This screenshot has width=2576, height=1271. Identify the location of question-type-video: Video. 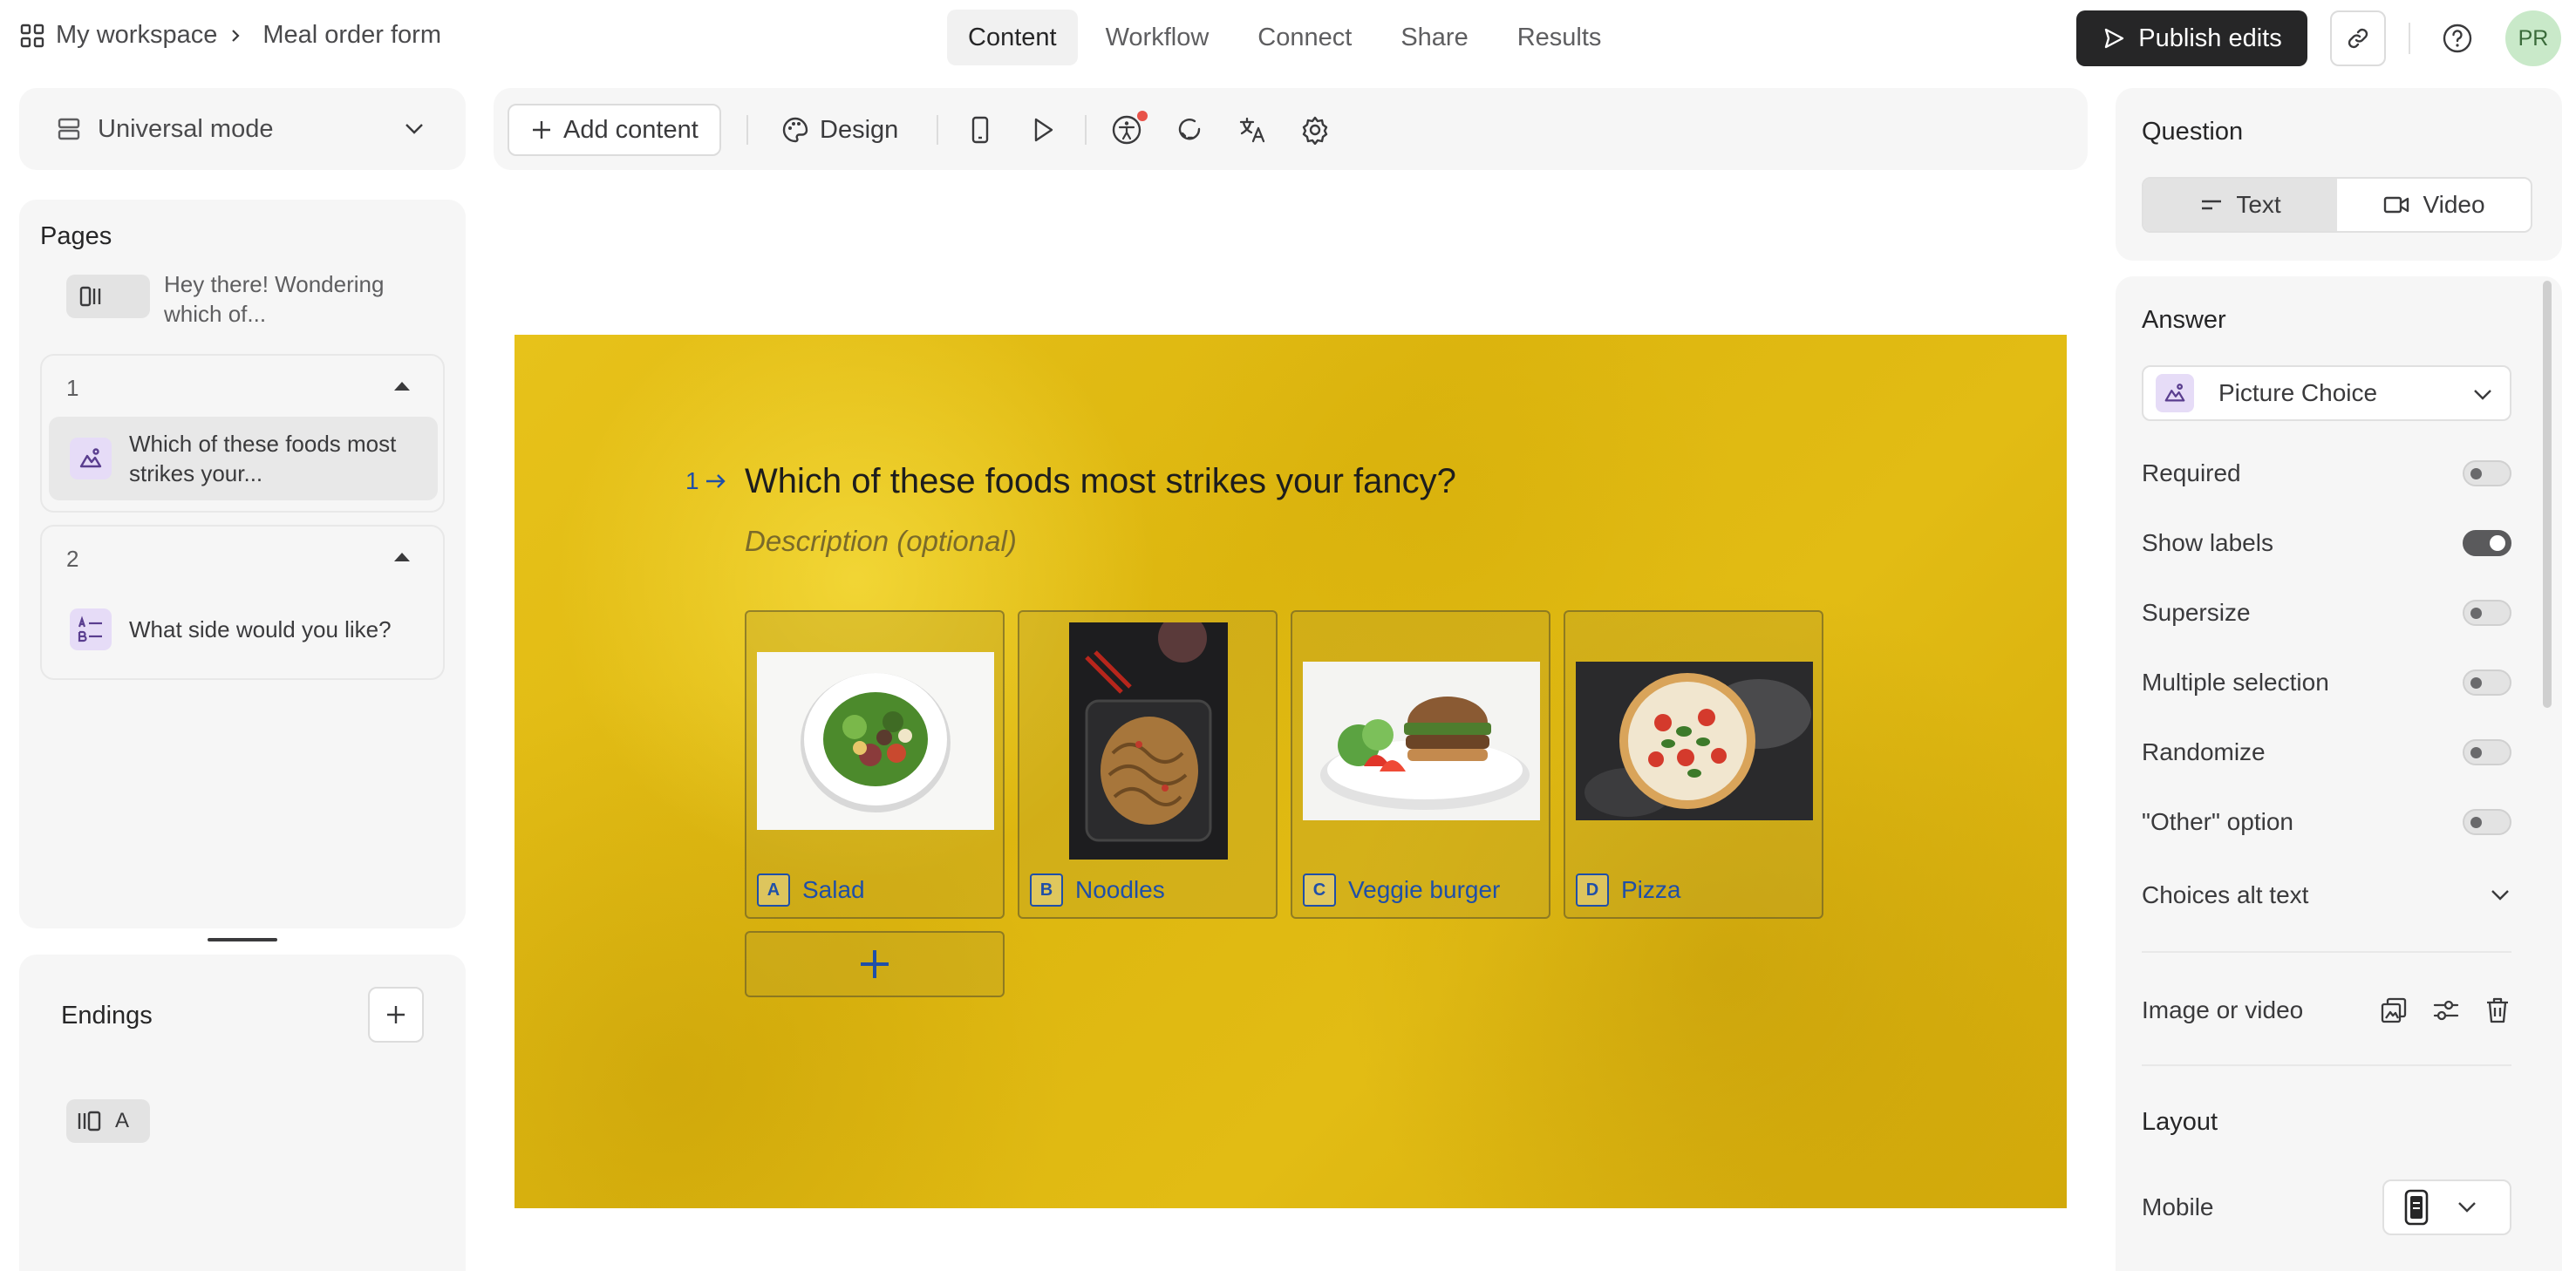
(2434, 205).